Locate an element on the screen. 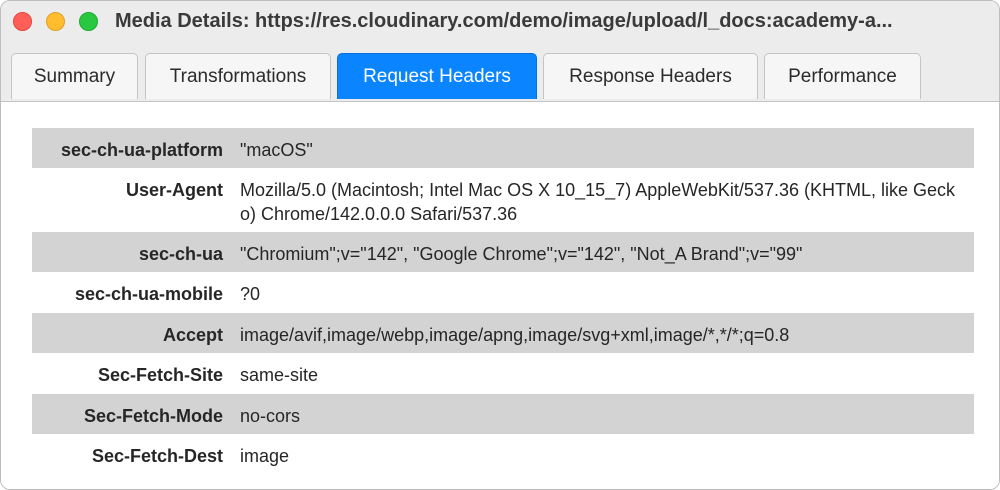 This screenshot has height=490, width=1000. header-key: Sec-Fetch-Dest is located at coordinates (157, 456).